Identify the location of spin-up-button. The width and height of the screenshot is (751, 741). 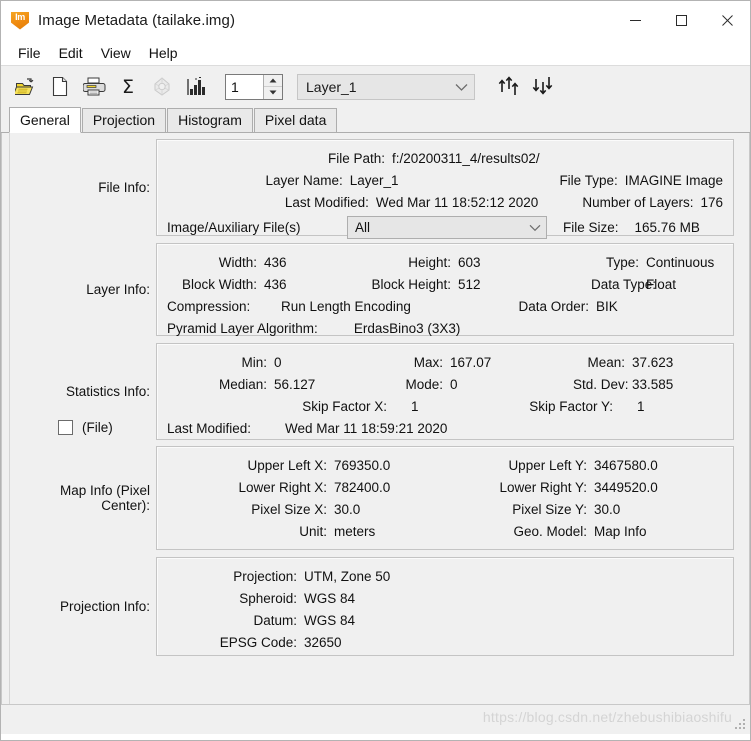
(273, 81).